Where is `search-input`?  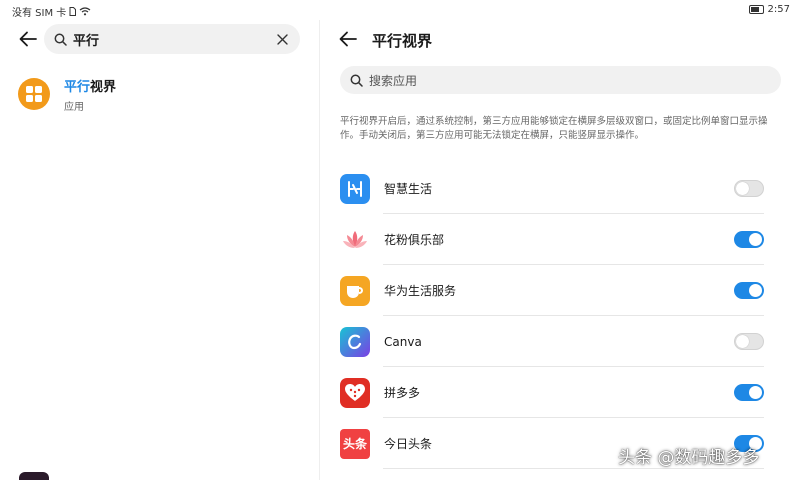
search-input is located at coordinates (173, 39).